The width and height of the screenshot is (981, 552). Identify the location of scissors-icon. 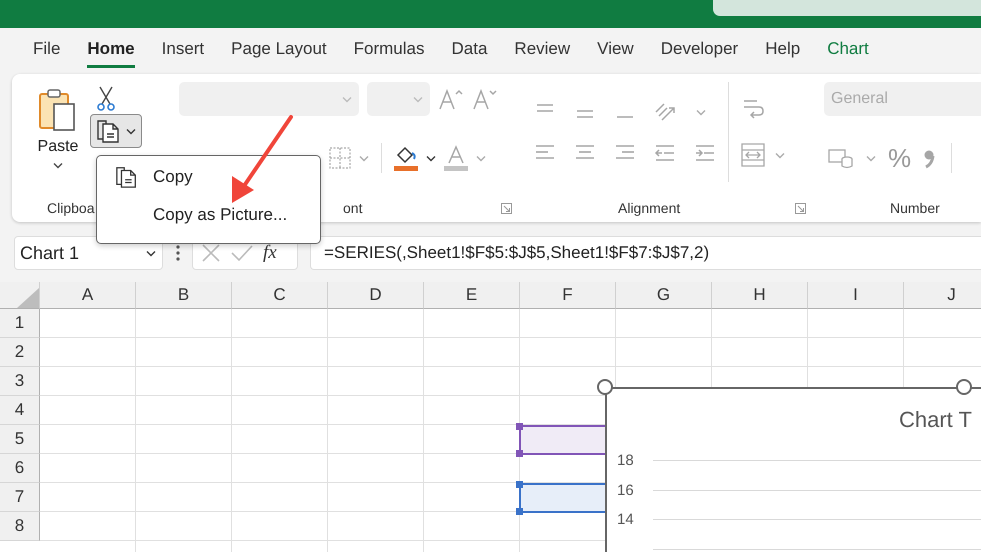
(106, 99).